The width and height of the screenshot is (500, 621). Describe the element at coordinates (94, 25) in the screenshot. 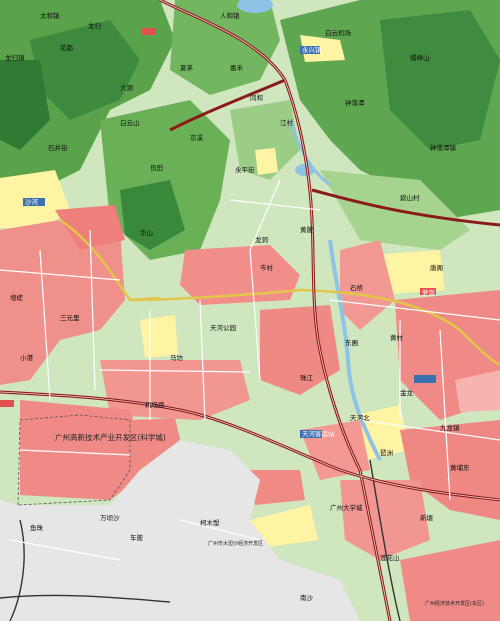

I see `label-north-road: 龙归` at that location.